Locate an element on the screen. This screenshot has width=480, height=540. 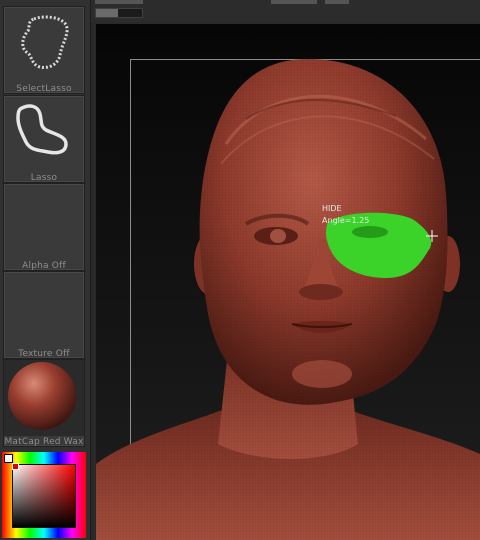
lasso-label: Lasso is located at coordinates (44, 178).